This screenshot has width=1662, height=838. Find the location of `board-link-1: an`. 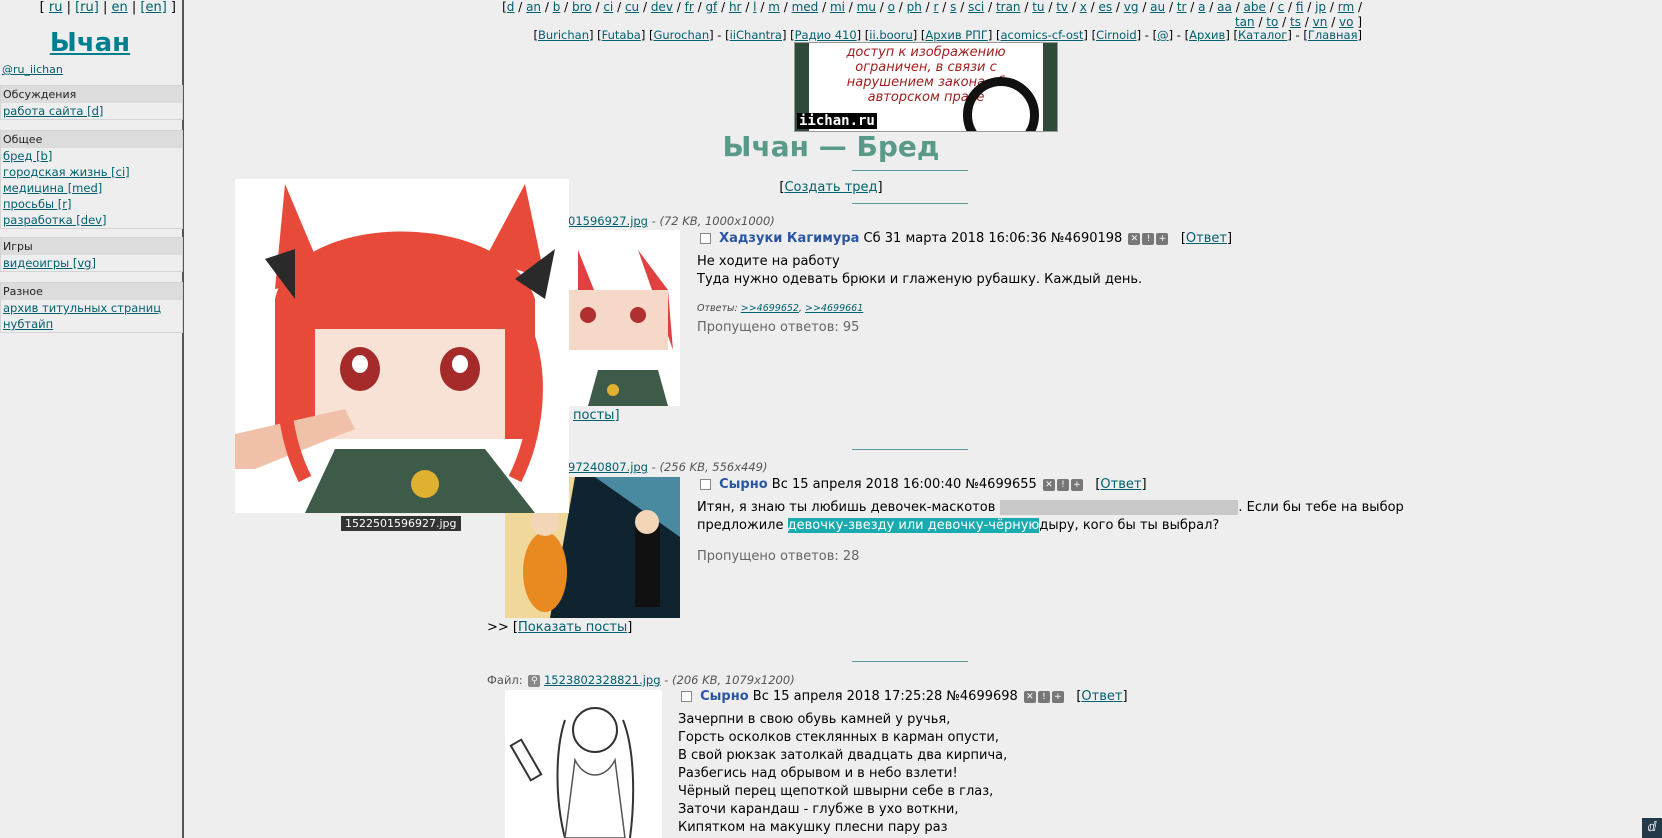

board-link-1: an is located at coordinates (533, 7).